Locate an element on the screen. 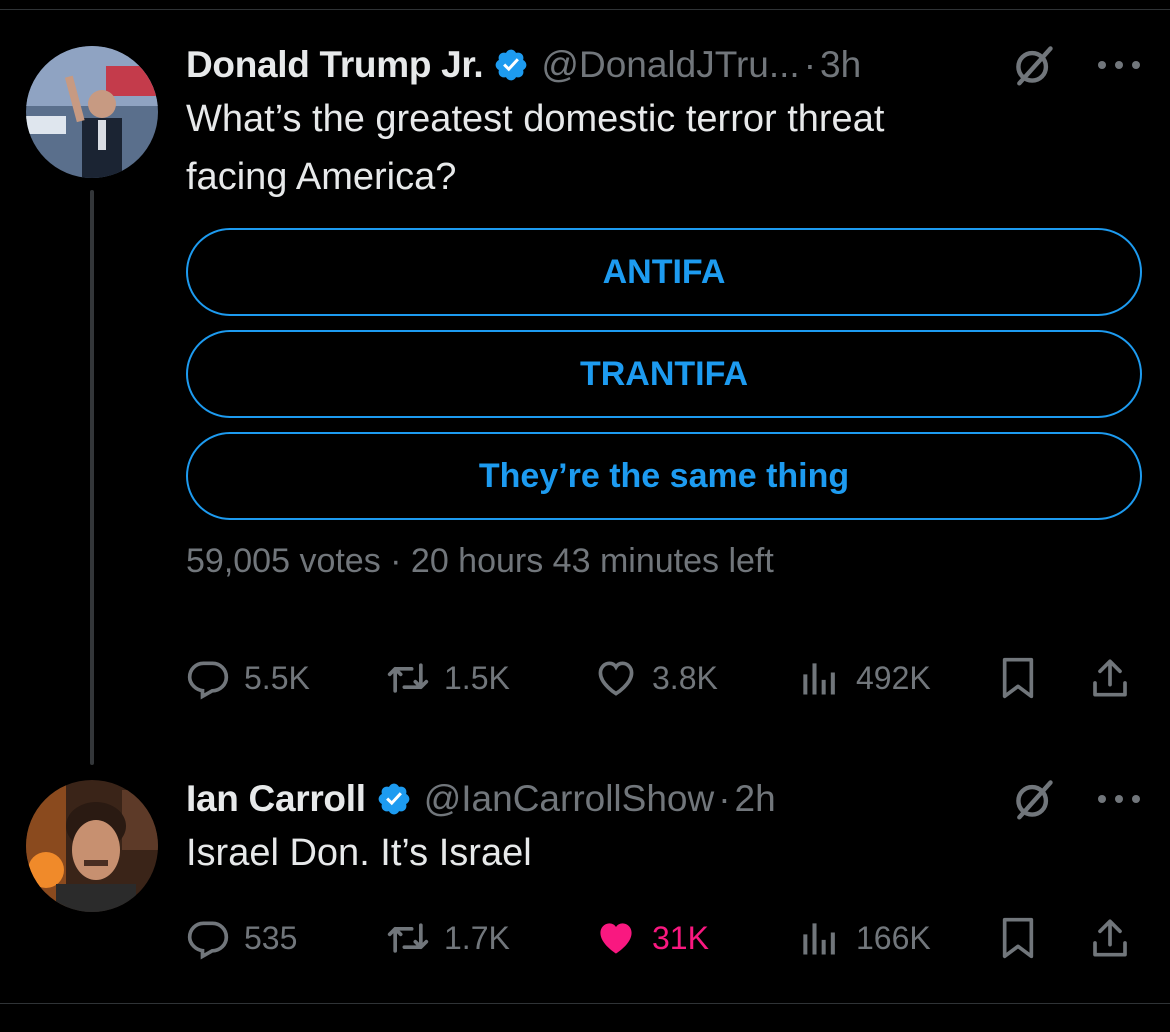 This screenshot has width=1170, height=1032. like-button: 31K is located at coordinates (651, 938).